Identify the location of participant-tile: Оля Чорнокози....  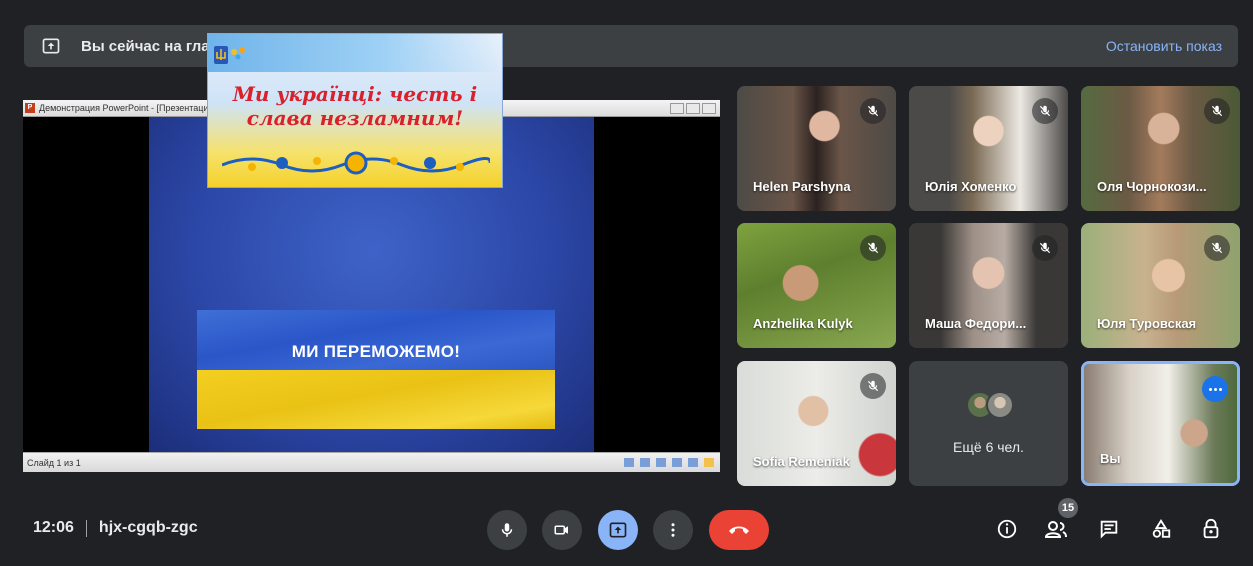
(1160, 148).